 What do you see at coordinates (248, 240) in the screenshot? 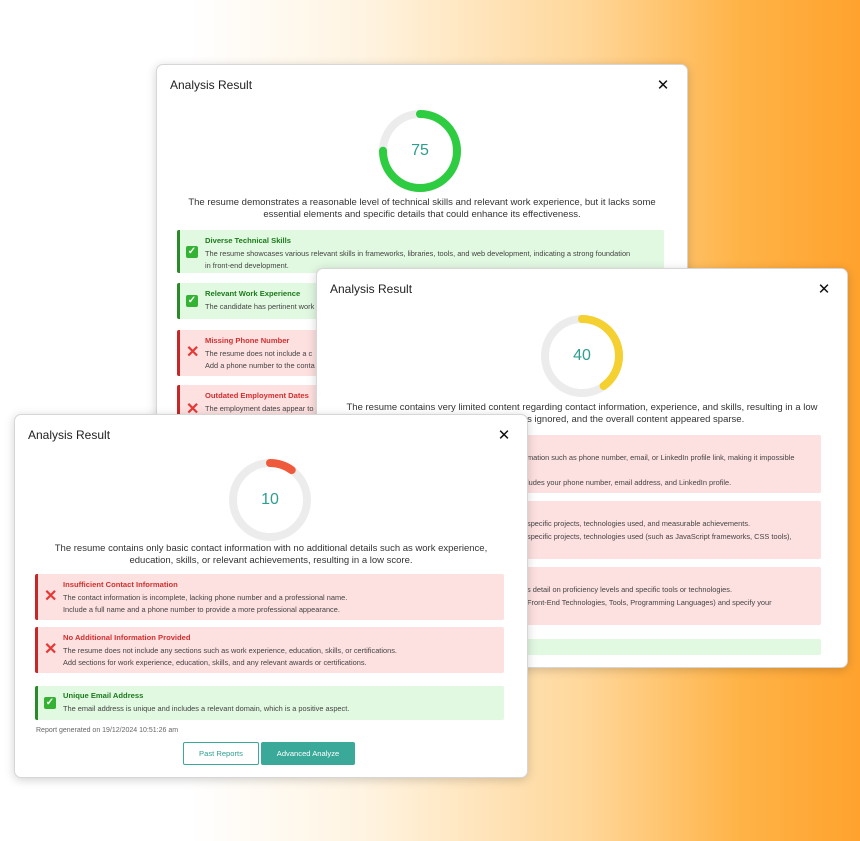
I see `finding-title: Diverse Technical Skills` at bounding box center [248, 240].